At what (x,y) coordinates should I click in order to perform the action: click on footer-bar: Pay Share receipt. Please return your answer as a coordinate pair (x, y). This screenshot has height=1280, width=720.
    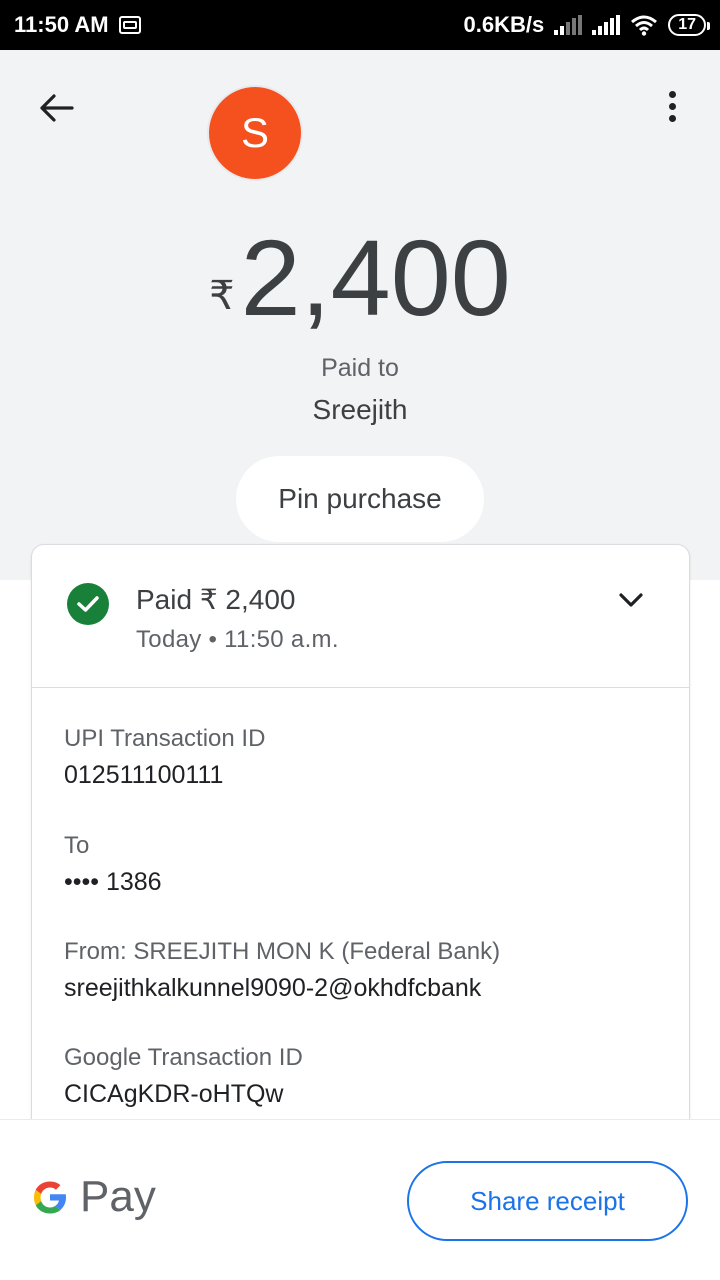
    Looking at the image, I should click on (360, 1199).